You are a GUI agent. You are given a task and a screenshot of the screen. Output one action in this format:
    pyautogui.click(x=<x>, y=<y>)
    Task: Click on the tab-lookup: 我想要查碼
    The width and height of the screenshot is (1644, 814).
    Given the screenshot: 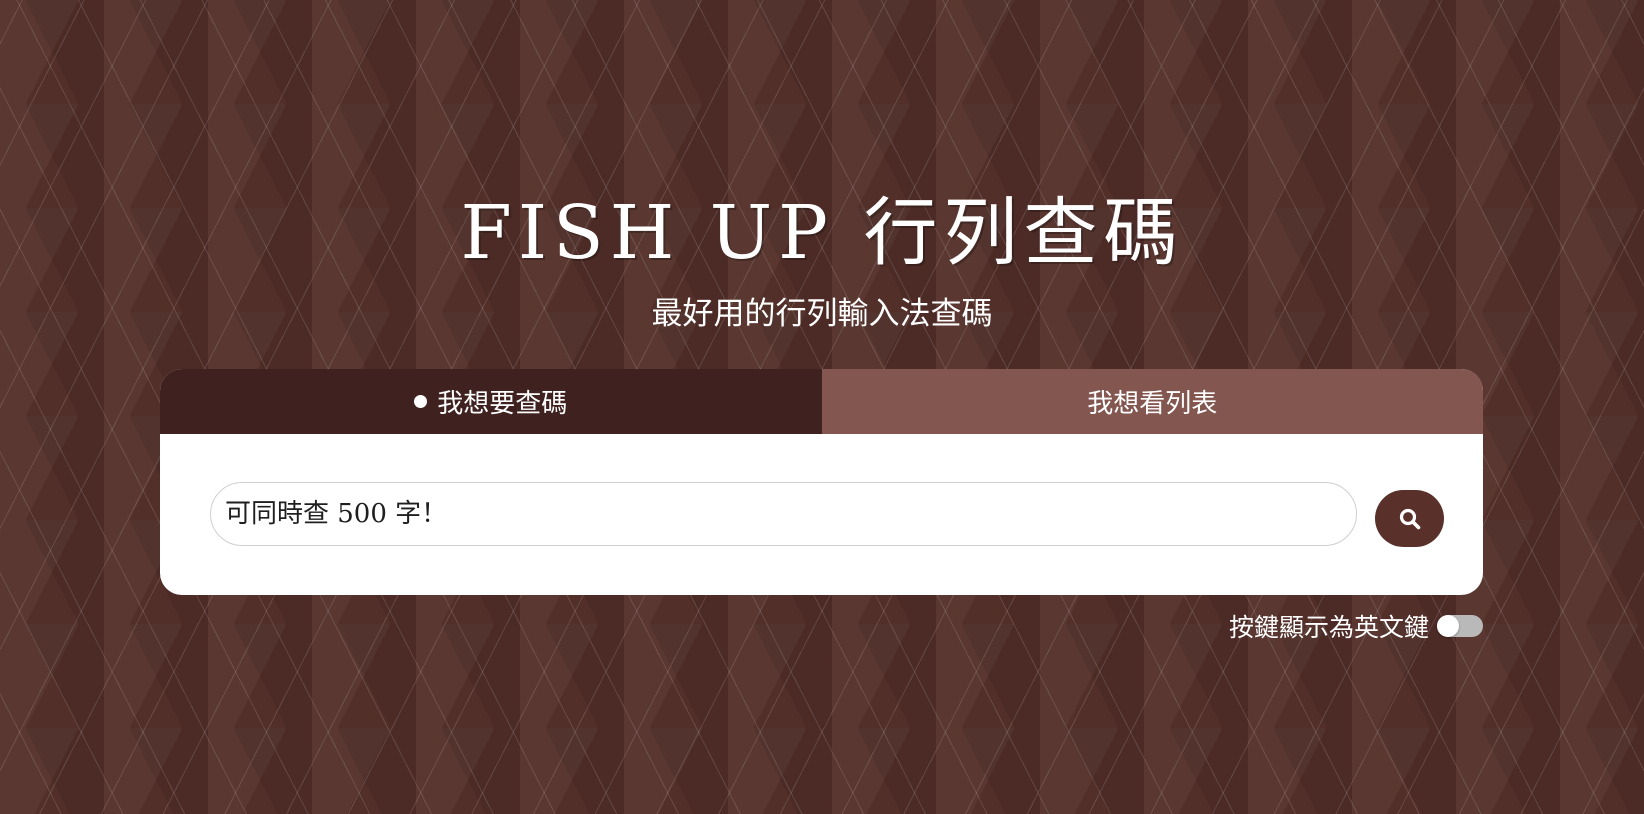 What is the action you would take?
    pyautogui.click(x=491, y=401)
    